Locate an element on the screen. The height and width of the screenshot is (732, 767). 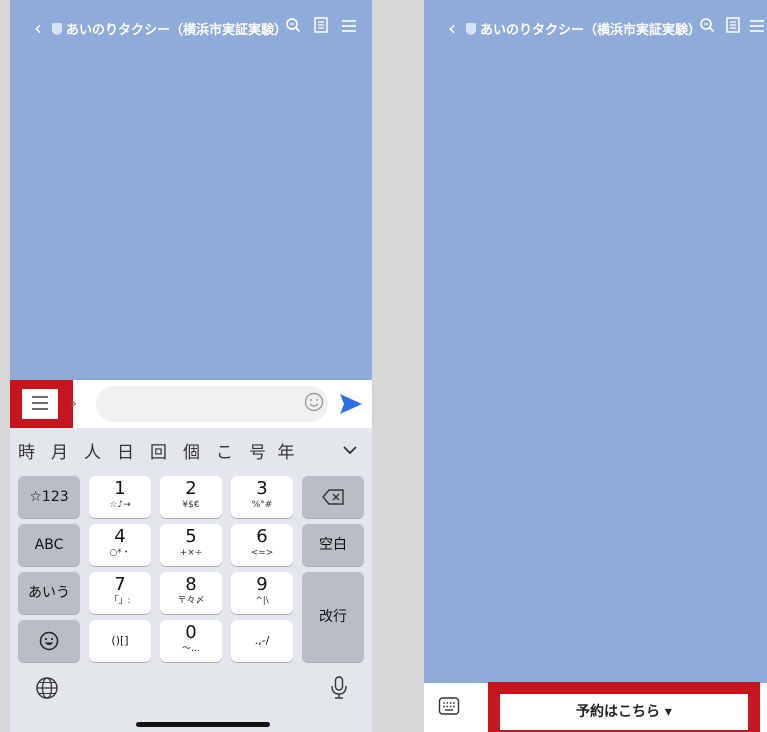
key-backspace is located at coordinates (333, 497).